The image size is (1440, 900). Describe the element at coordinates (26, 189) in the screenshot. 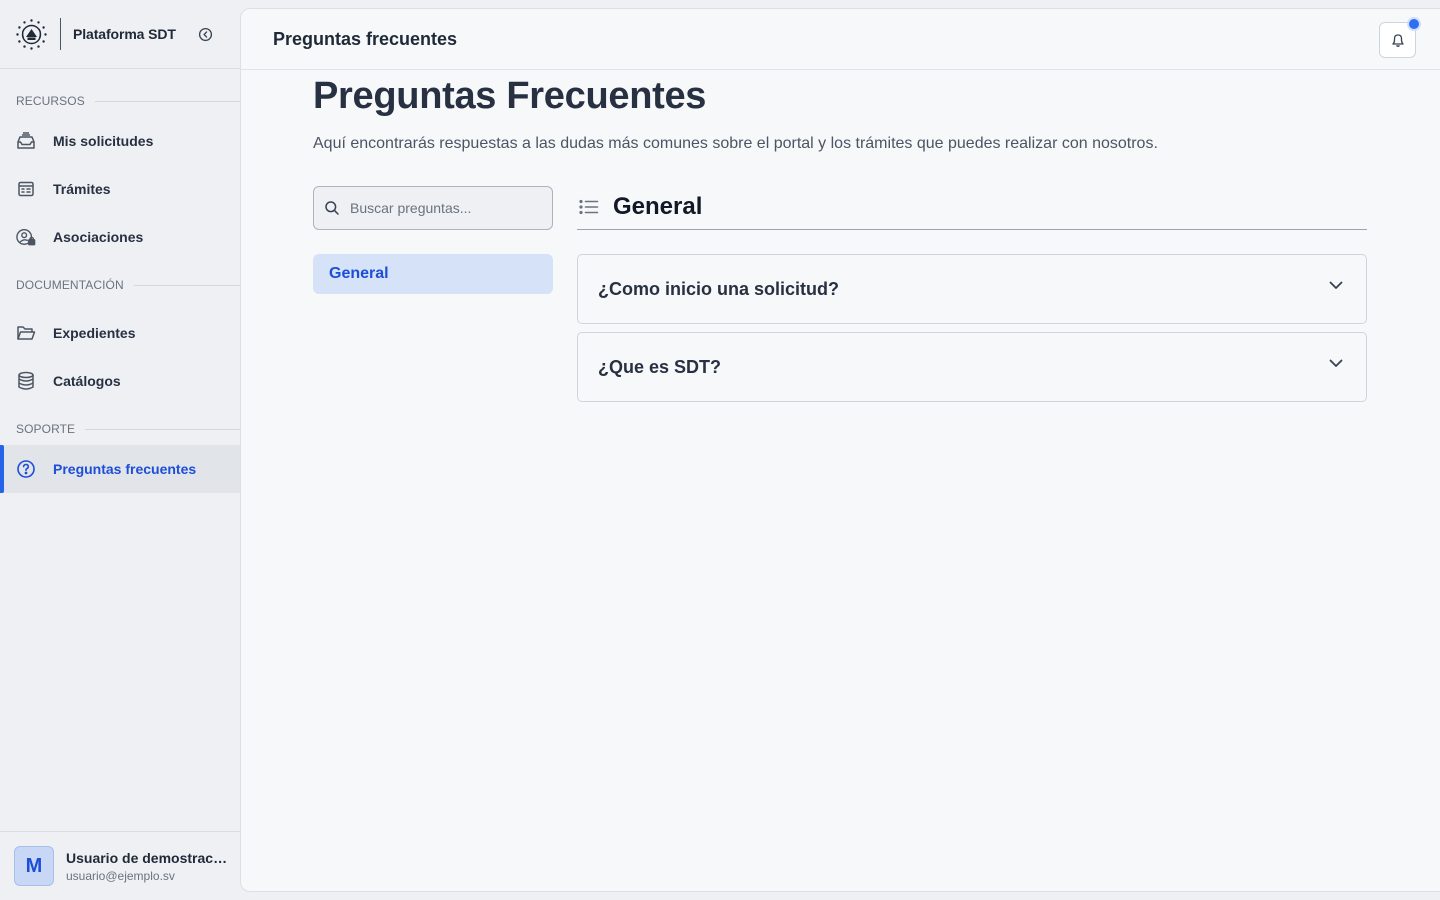

I see `form-calendar-icon` at that location.